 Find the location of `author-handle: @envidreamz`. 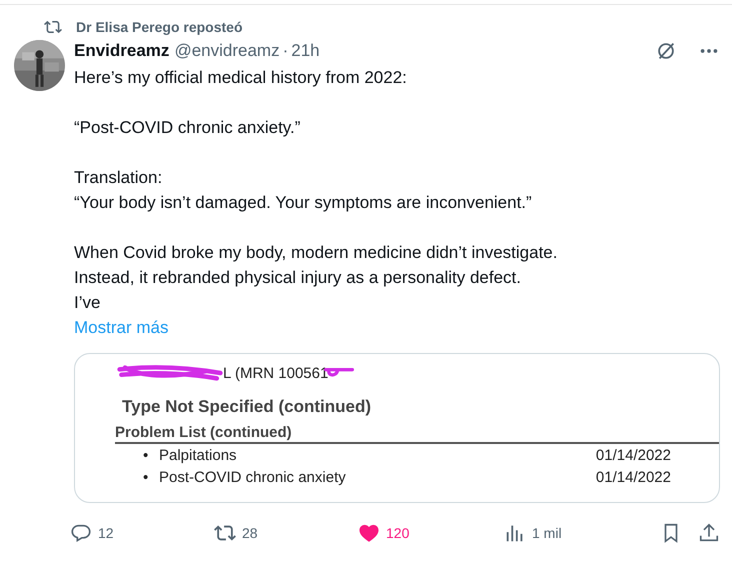

author-handle: @envidreamz is located at coordinates (227, 51).